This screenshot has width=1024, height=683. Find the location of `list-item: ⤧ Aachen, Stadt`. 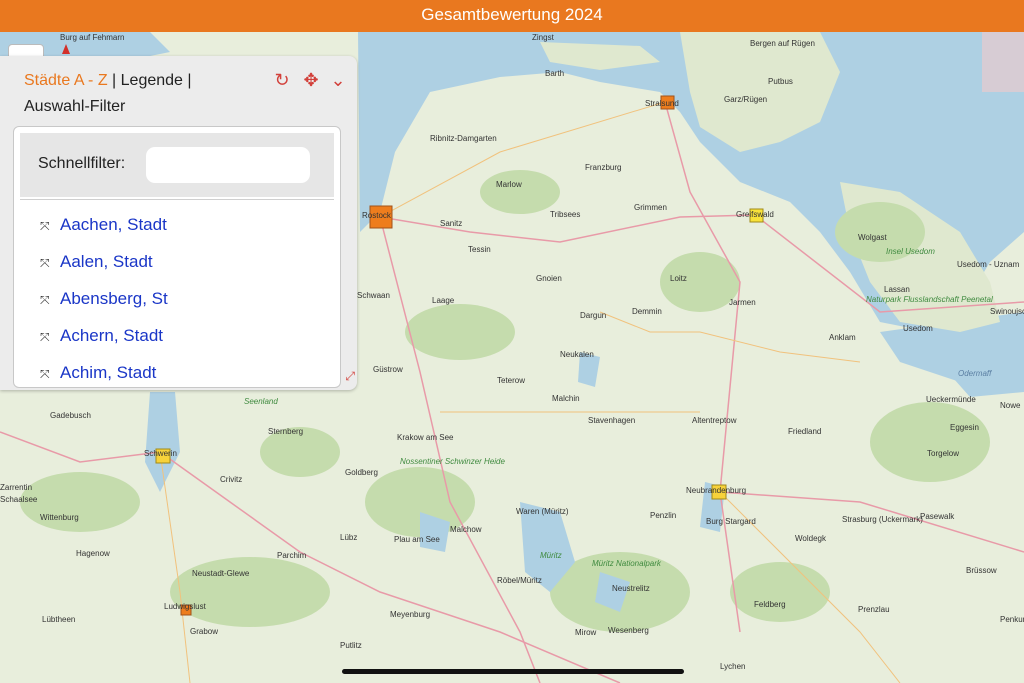

list-item: ⤧ Aachen, Stadt is located at coordinates (103, 227).